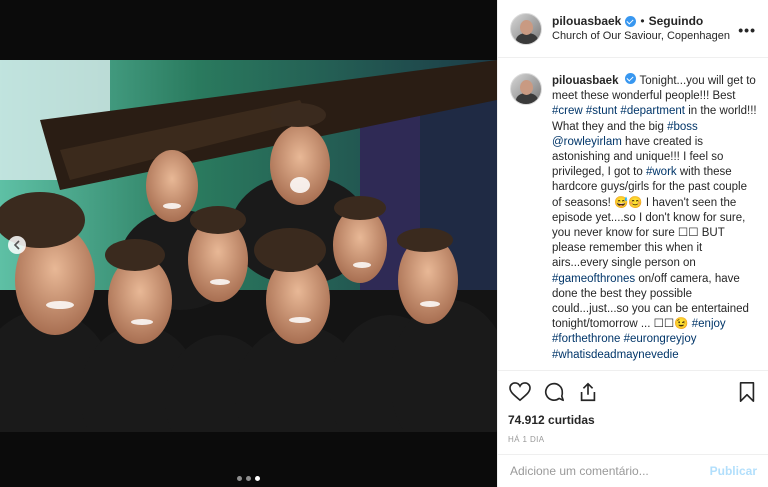  I want to click on likes-count: 74.912 curtidas, so click(633, 420).